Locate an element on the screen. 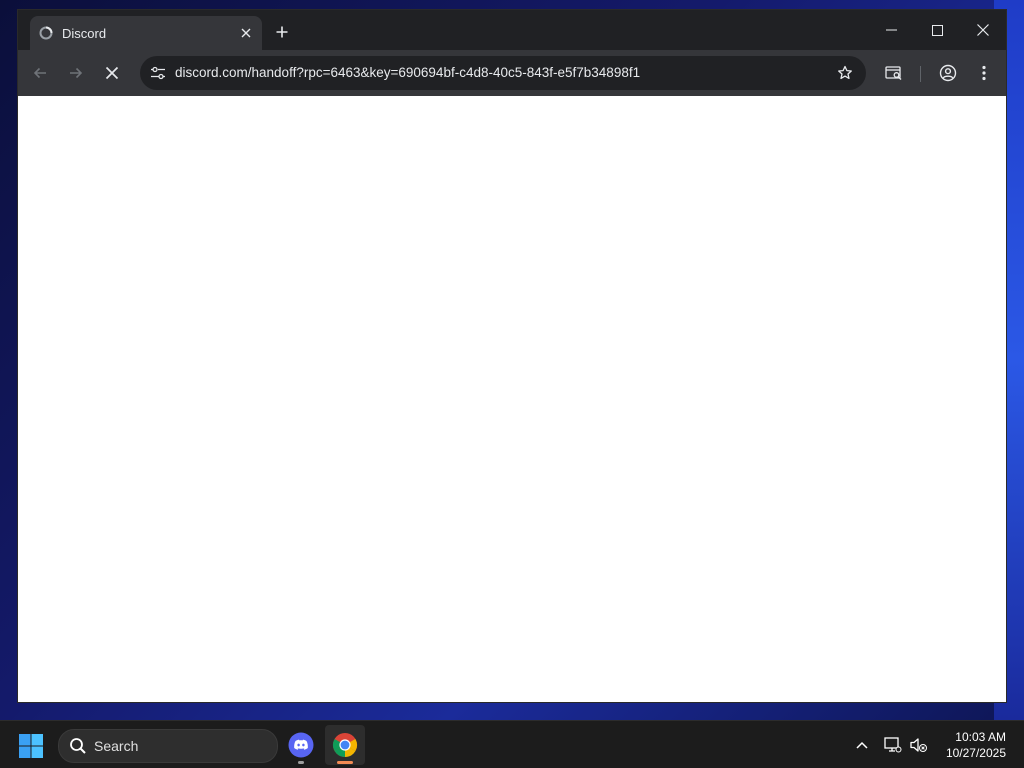 The width and height of the screenshot is (1024, 768). arrow-right-icon is located at coordinates (76, 73).